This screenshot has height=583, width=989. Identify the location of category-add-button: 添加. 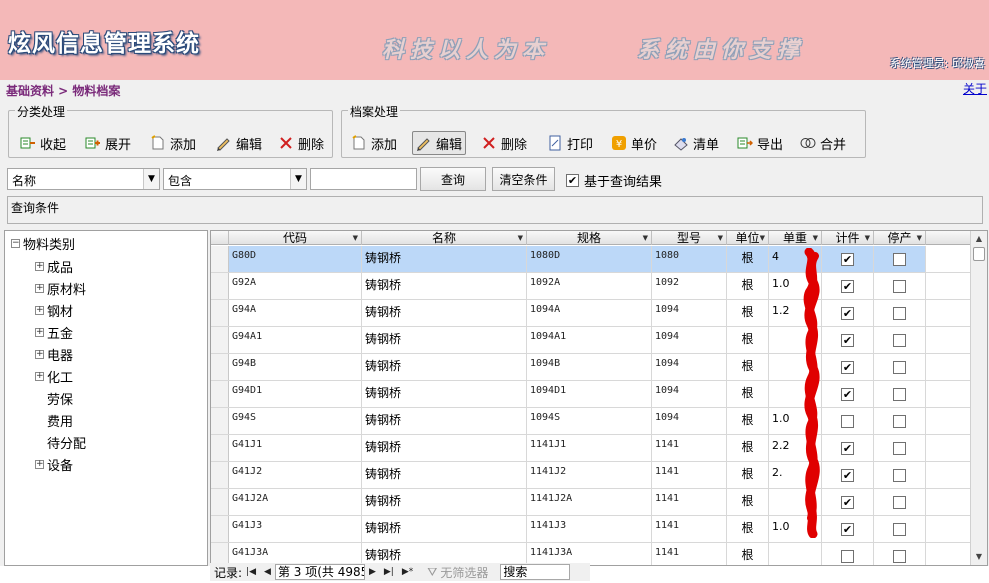
(173, 143).